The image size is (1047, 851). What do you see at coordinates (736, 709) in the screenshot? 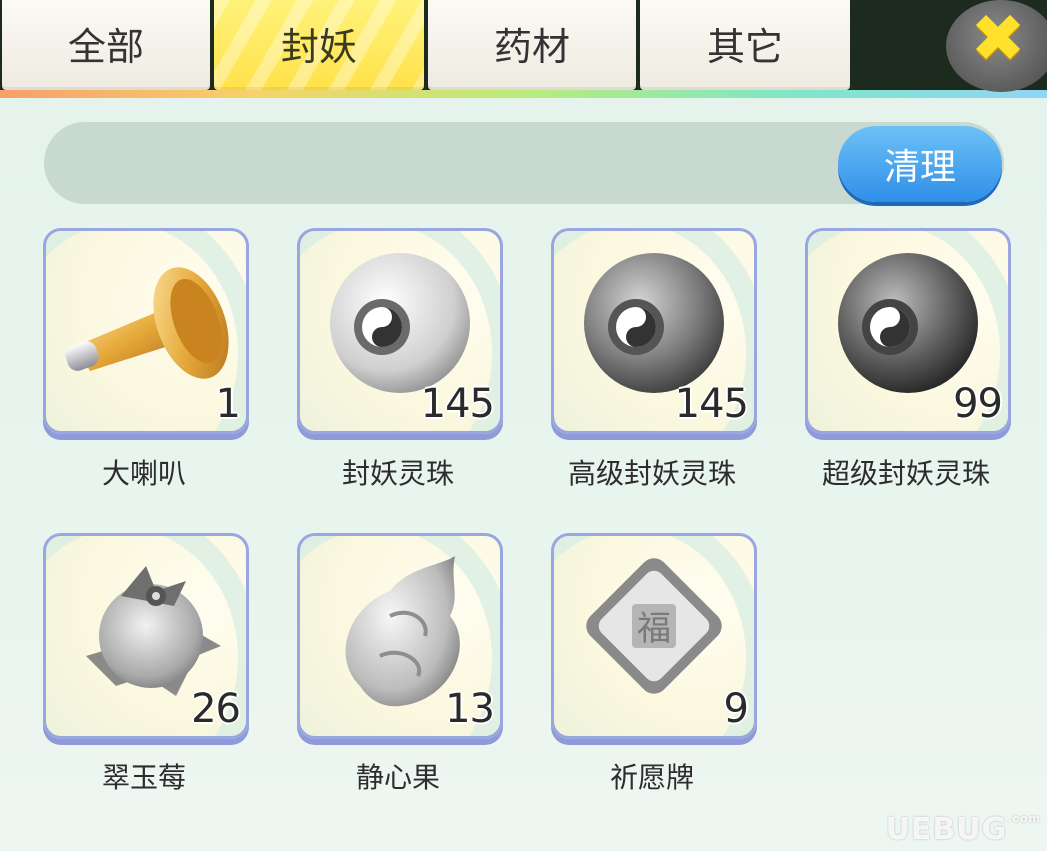
I see `item-count: 9` at bounding box center [736, 709].